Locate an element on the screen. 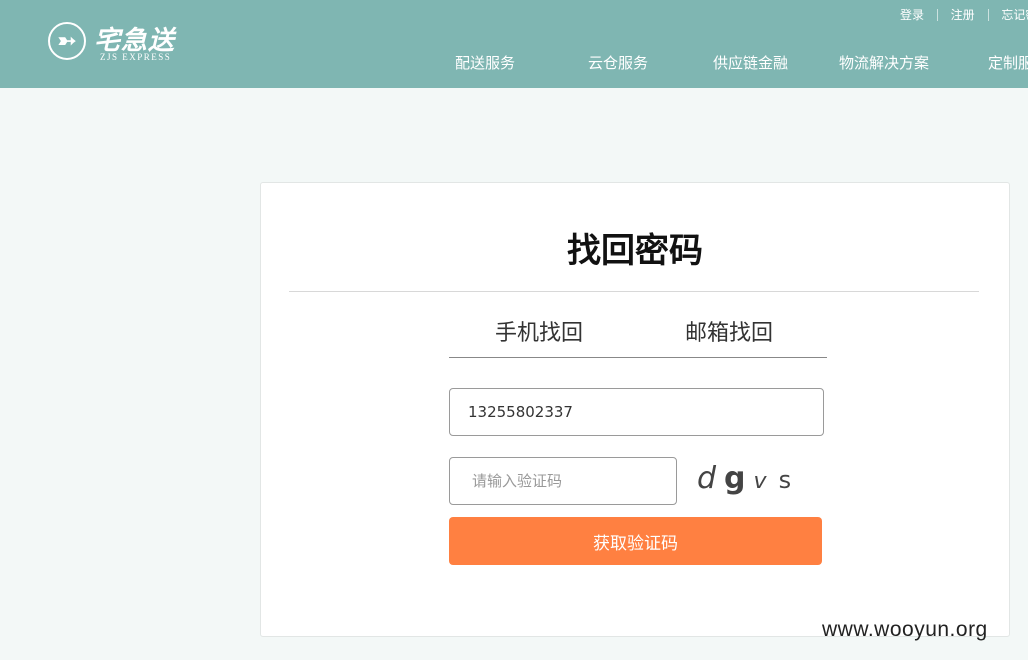  nav-item-logistics-solutions: 物流解决方案 is located at coordinates (884, 62).